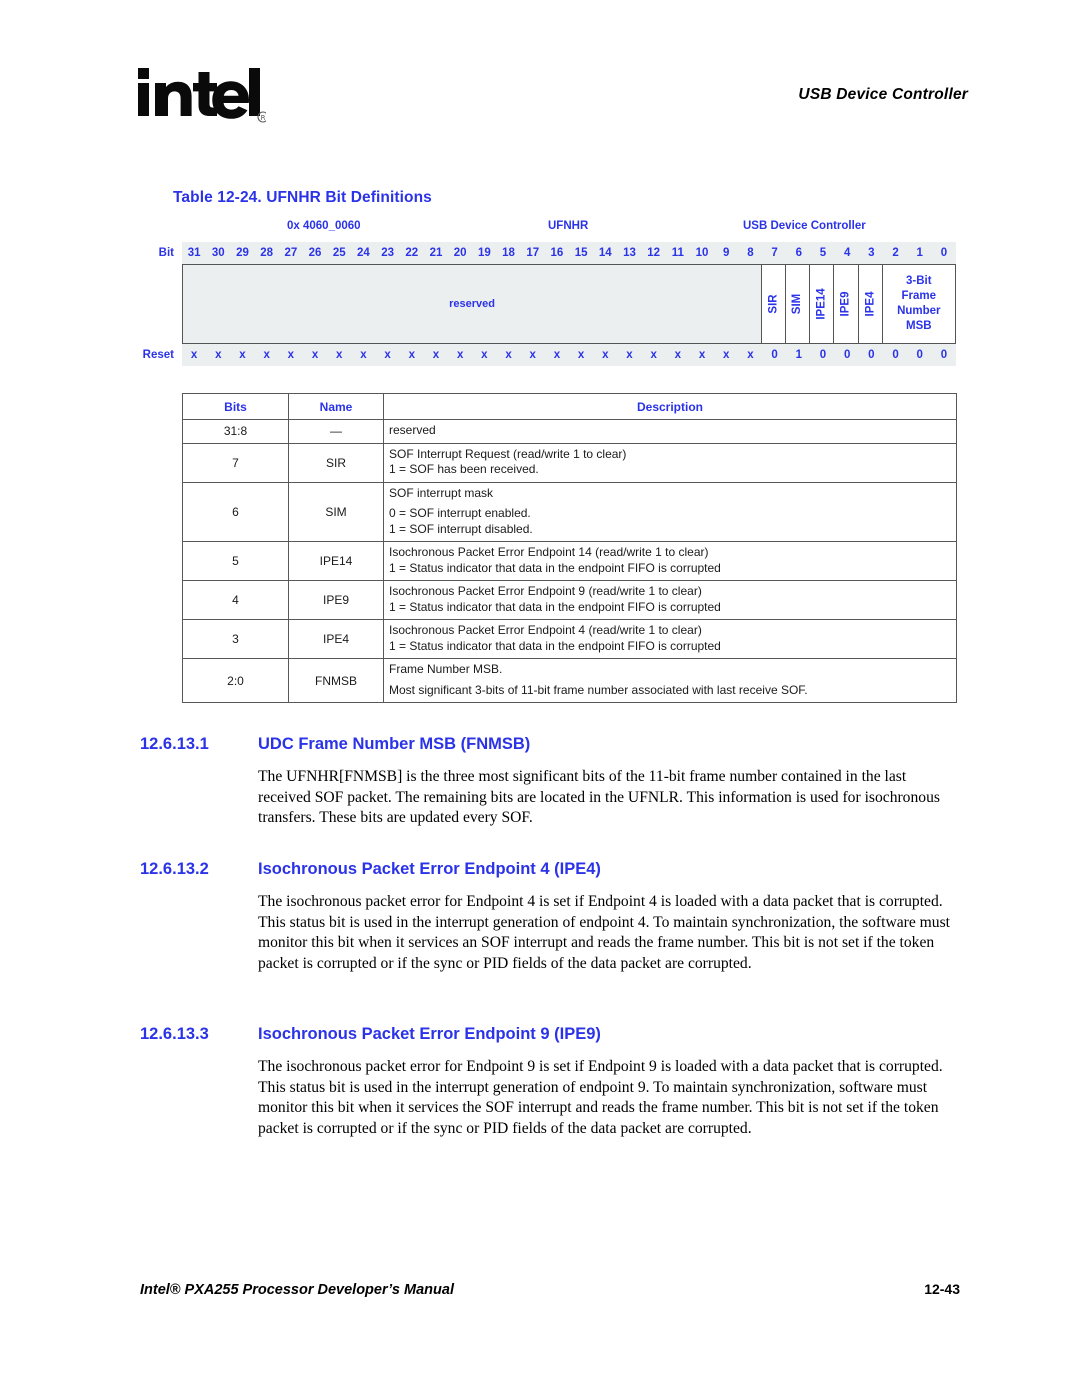 This screenshot has height=1397, width=1080. I want to click on cell-name: IPE4, so click(336, 639).